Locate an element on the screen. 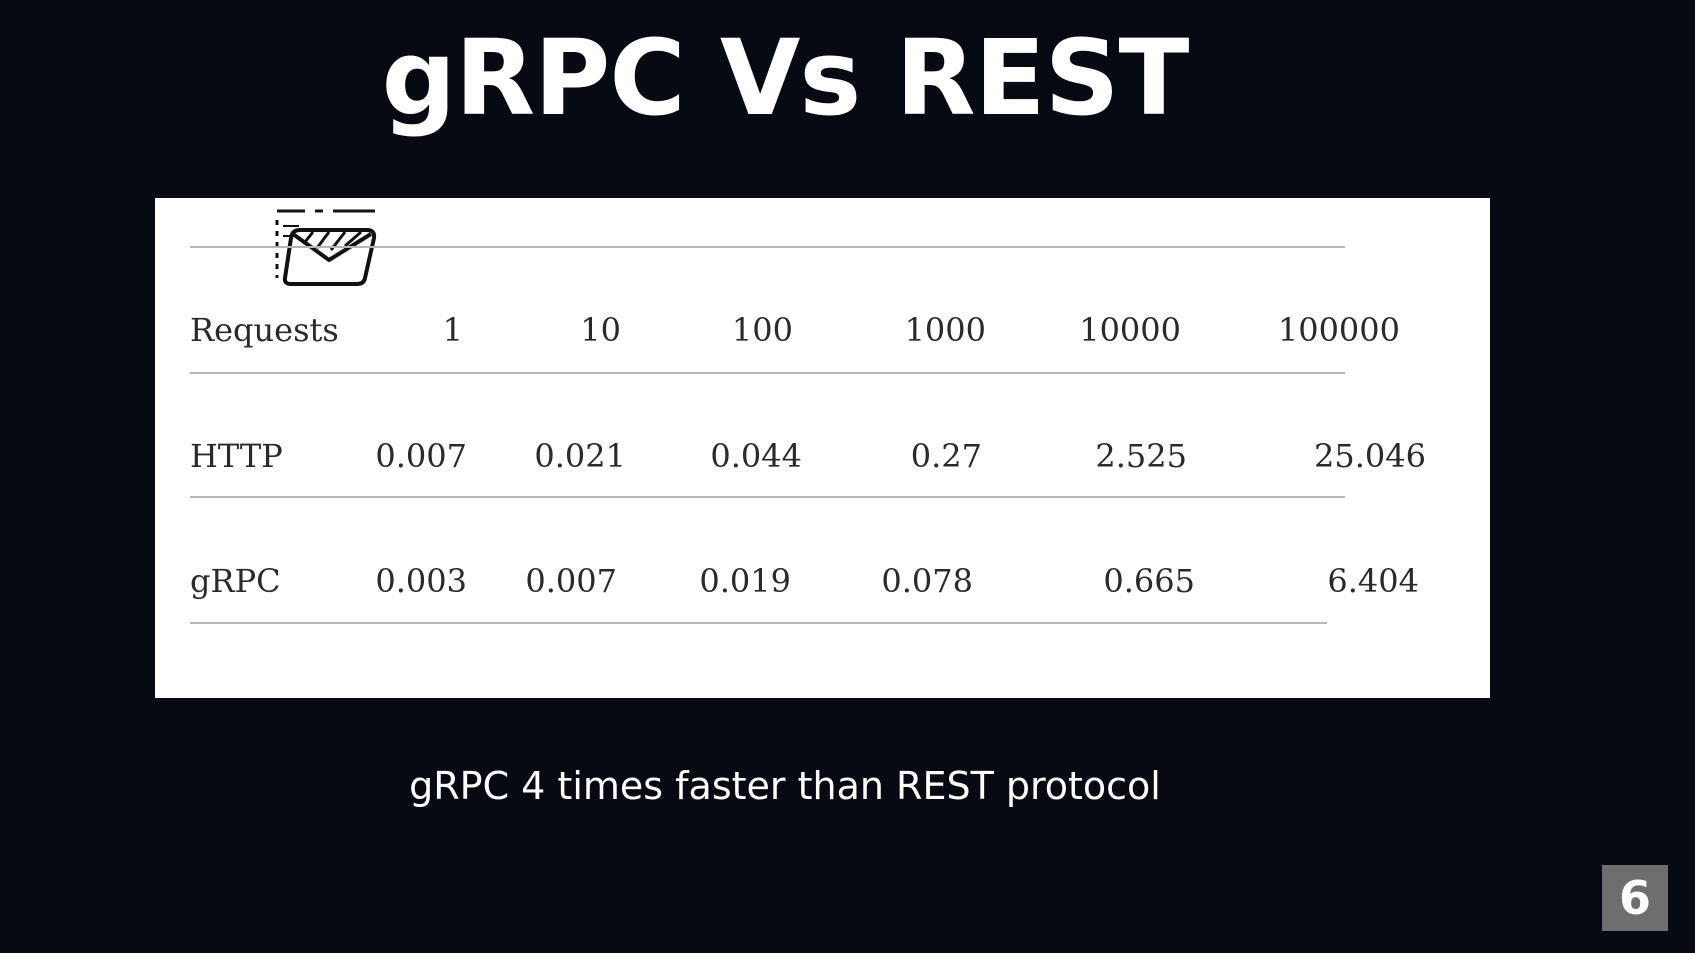 This screenshot has height=953, width=1695. table-cell: 0.27 is located at coordinates (946, 456).